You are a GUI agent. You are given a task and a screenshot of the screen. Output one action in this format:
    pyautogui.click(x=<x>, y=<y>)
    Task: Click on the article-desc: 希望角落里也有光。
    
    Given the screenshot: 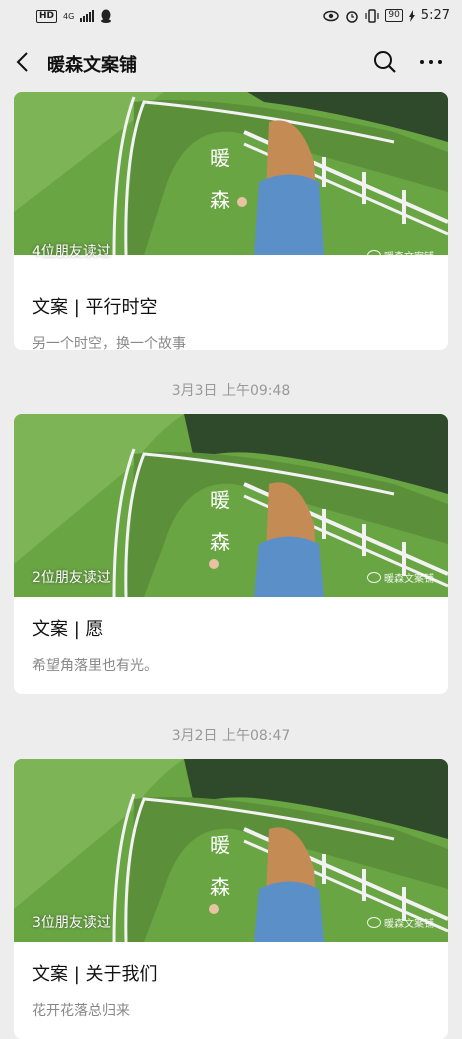 What is the action you would take?
    pyautogui.click(x=95, y=666)
    